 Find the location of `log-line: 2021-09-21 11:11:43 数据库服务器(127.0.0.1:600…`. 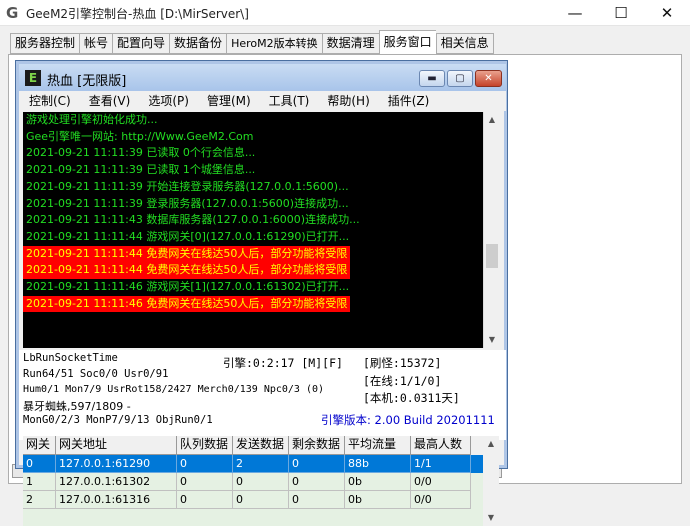

log-line: 2021-09-21 11:11:43 数据库服务器(127.0.0.1:600… is located at coordinates (193, 220).